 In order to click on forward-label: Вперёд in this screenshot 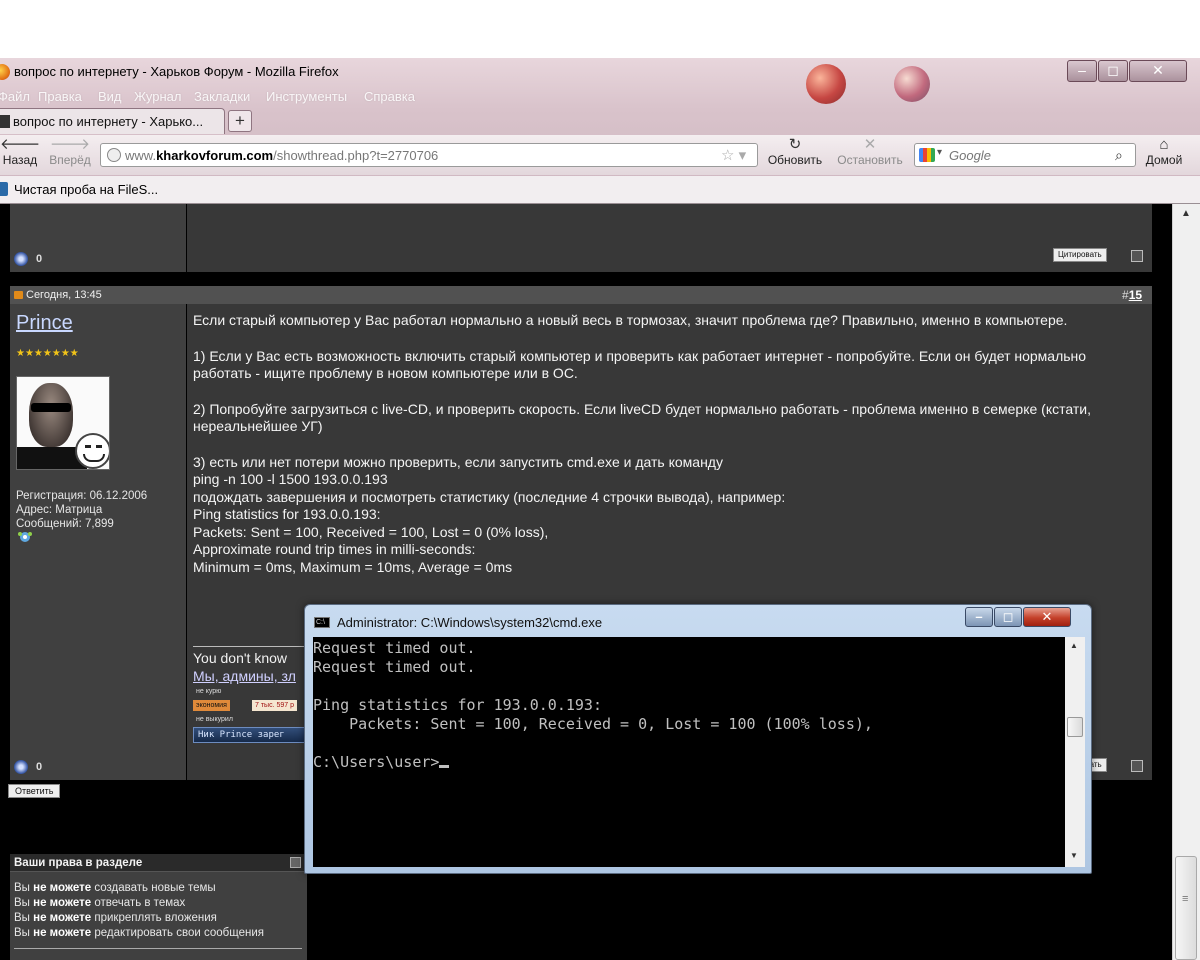, I will do `click(70, 160)`.